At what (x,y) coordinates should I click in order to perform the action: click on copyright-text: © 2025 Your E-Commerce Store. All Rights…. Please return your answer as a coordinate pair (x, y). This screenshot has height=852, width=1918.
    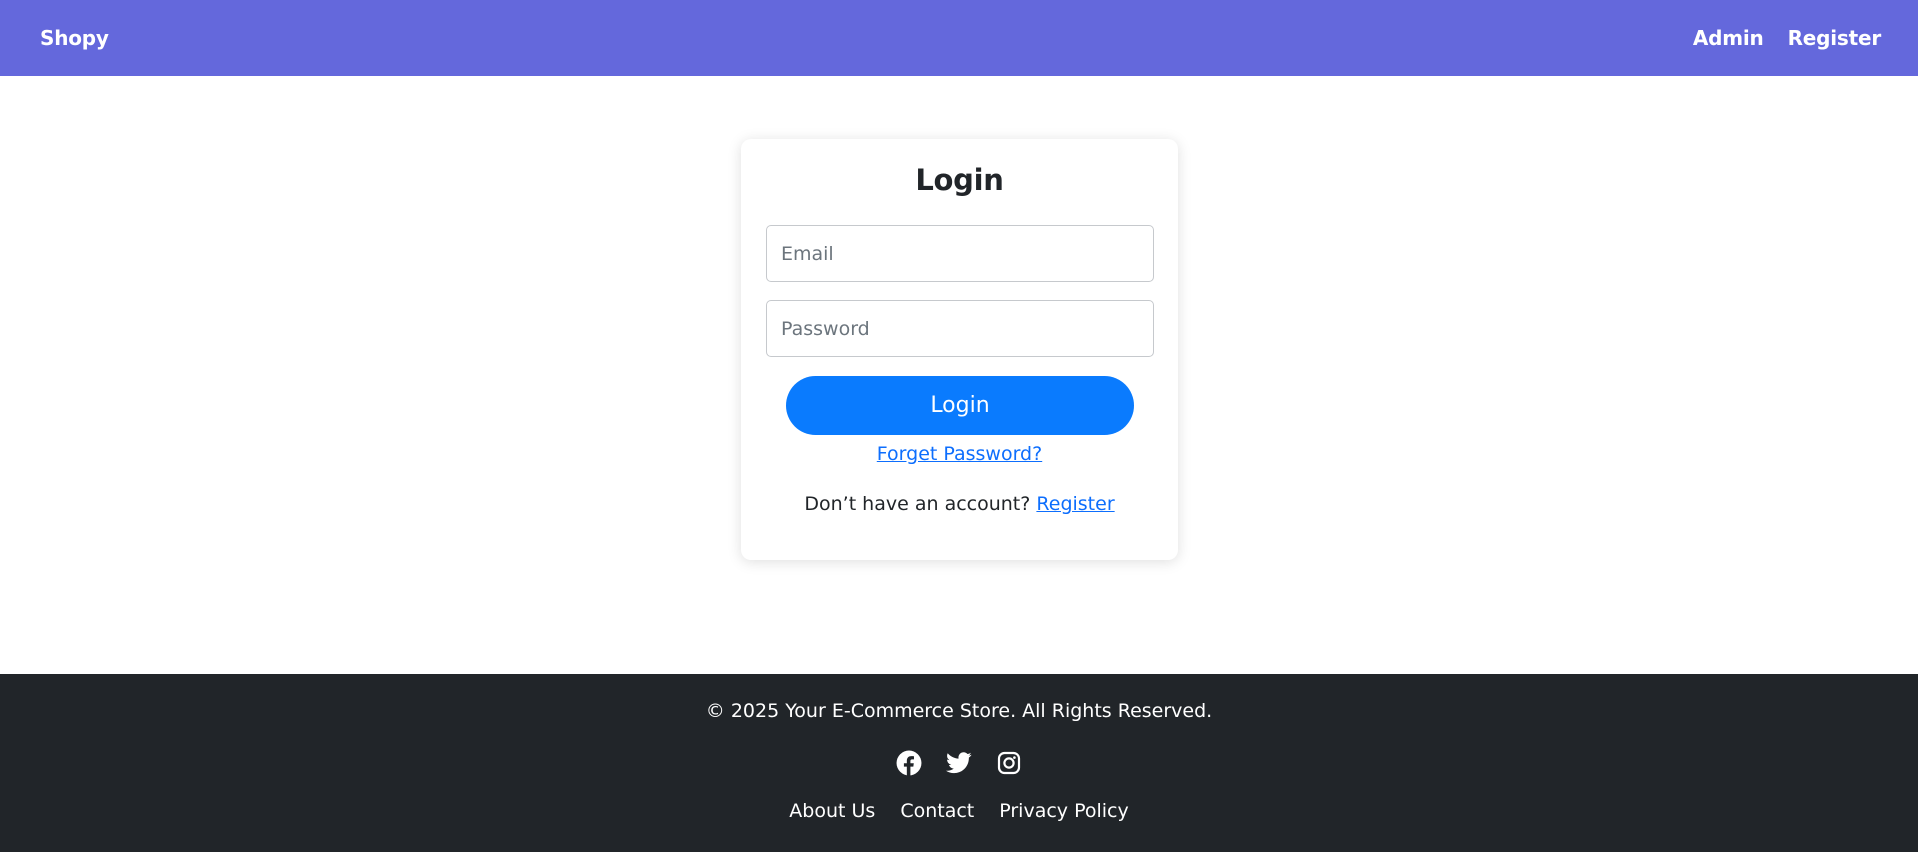
    Looking at the image, I should click on (959, 711).